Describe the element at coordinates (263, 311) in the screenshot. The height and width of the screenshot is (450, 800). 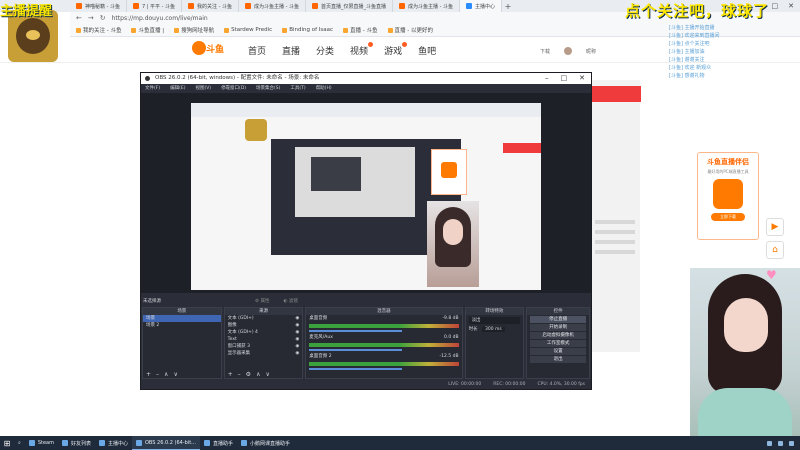
I see `sources-header: 来源` at that location.